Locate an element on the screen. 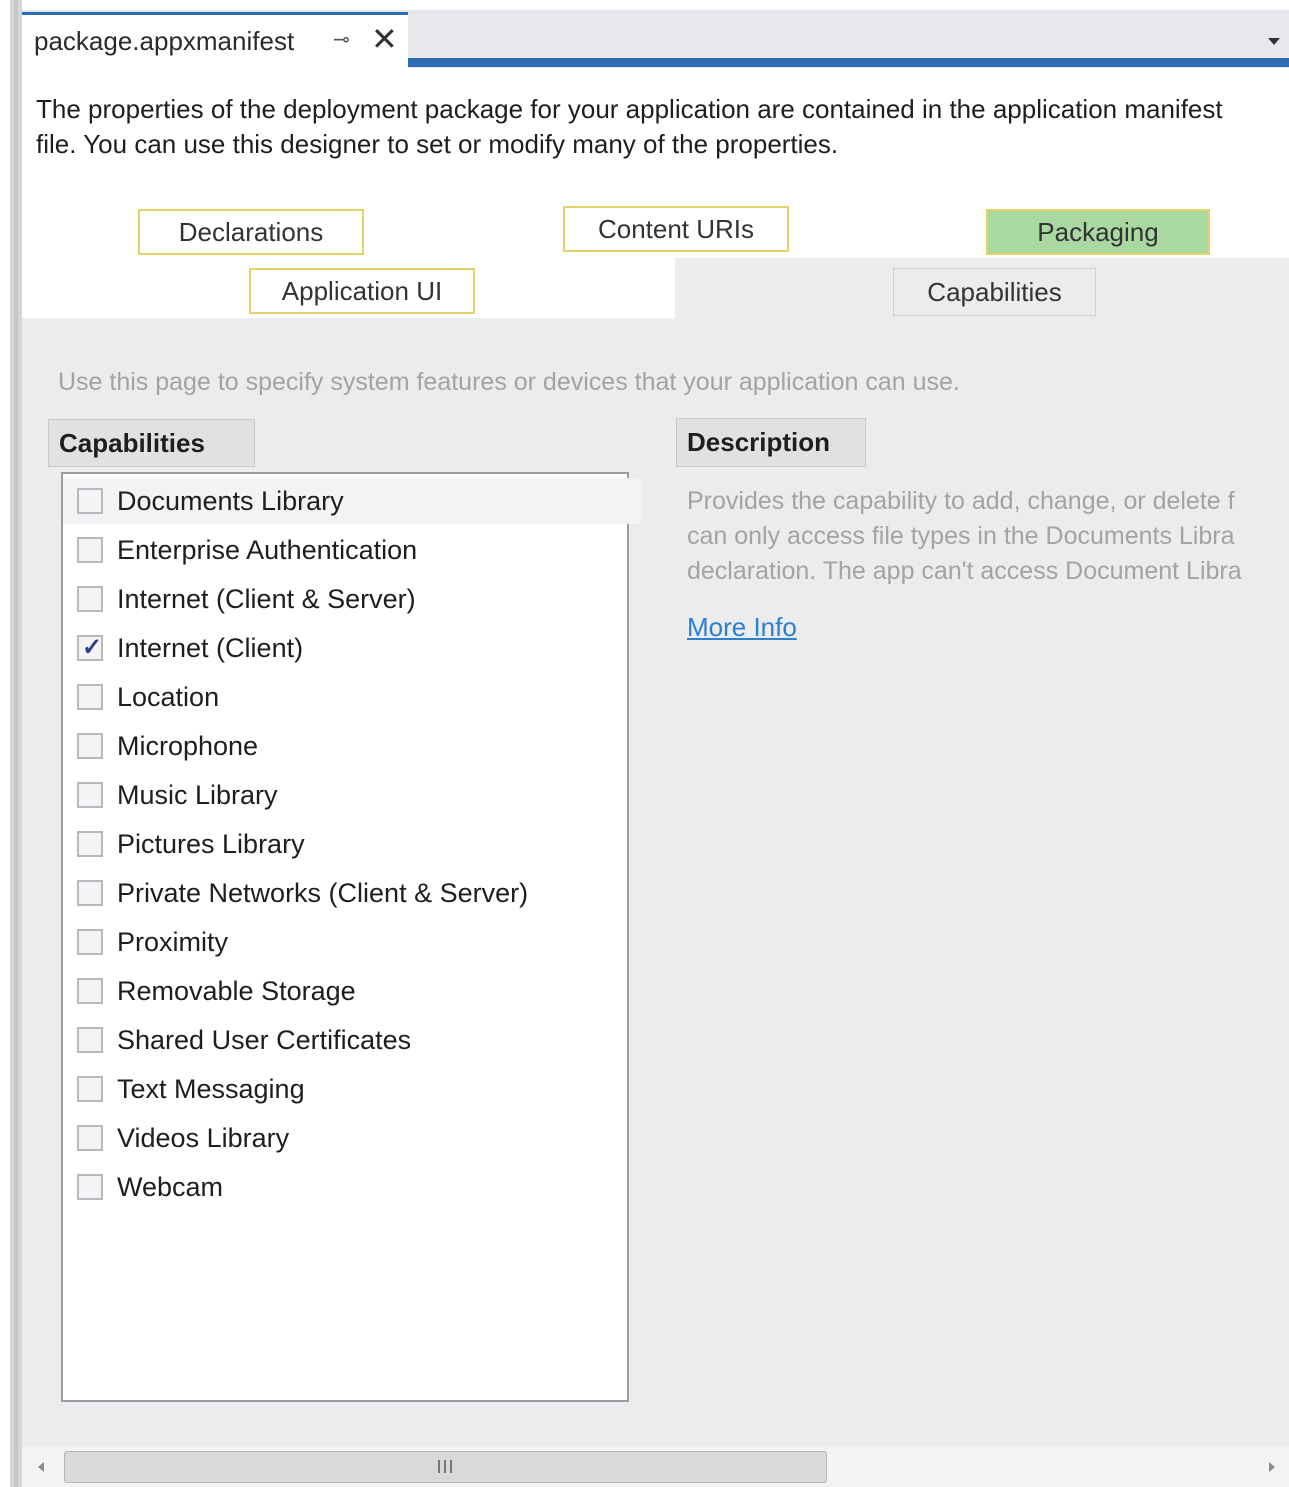  capability-item: Internet (Client & Server) is located at coordinates (351, 599).